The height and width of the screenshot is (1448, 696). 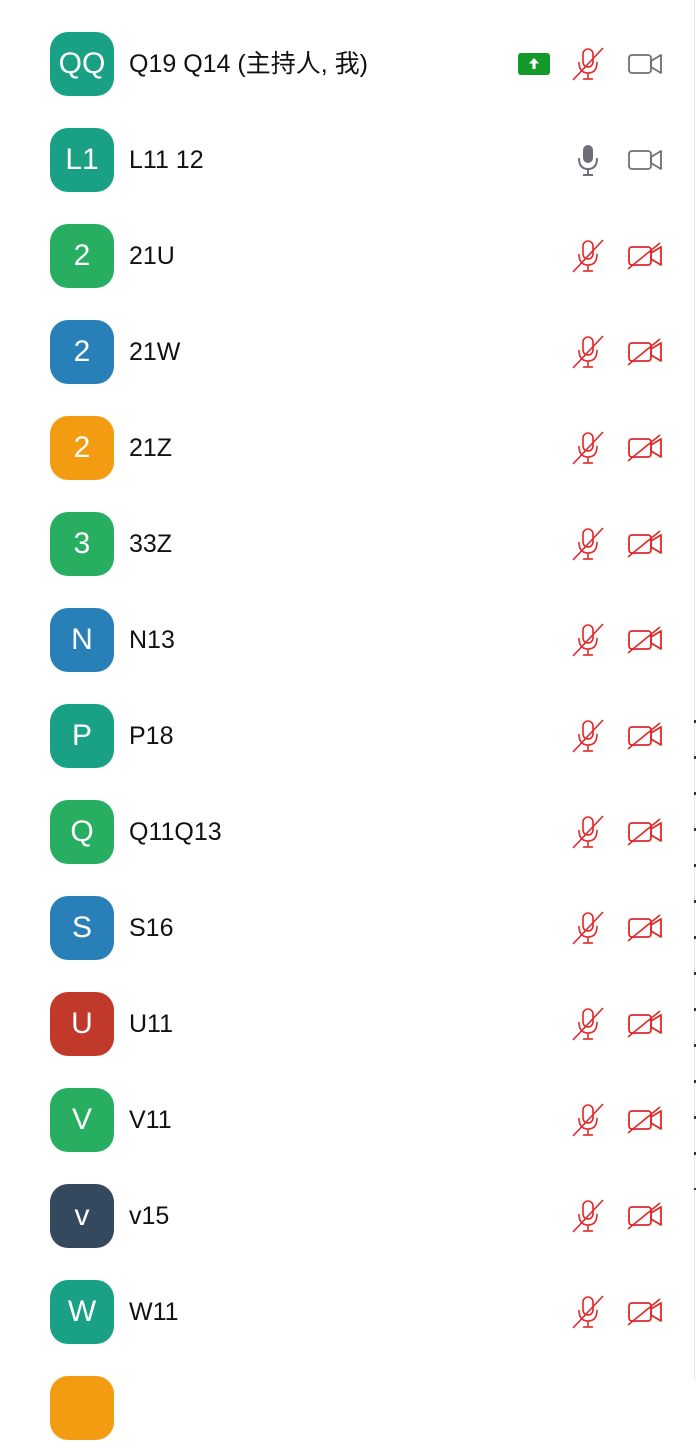 What do you see at coordinates (82, 1216) in the screenshot?
I see `participant-avatar: v` at bounding box center [82, 1216].